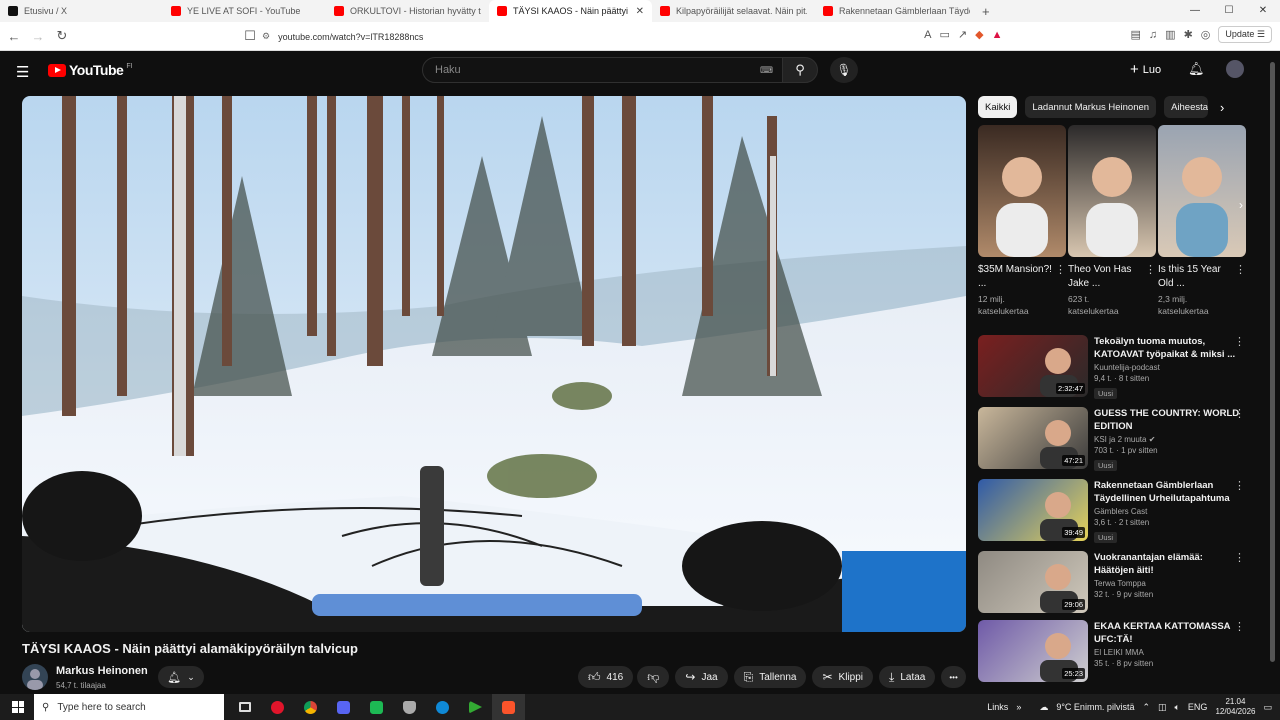 This screenshot has width=1280, height=720. I want to click on filter-chip: Kaikki, so click(998, 107).